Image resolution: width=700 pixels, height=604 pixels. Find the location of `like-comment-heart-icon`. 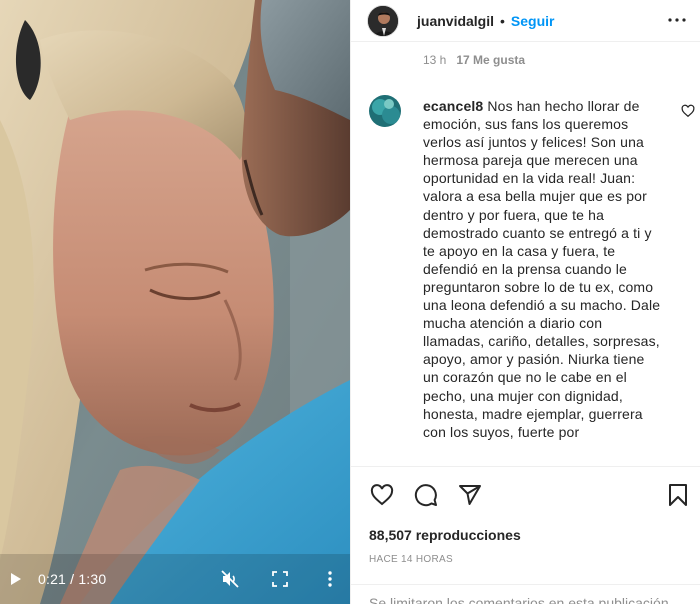

like-comment-heart-icon is located at coordinates (688, 111).